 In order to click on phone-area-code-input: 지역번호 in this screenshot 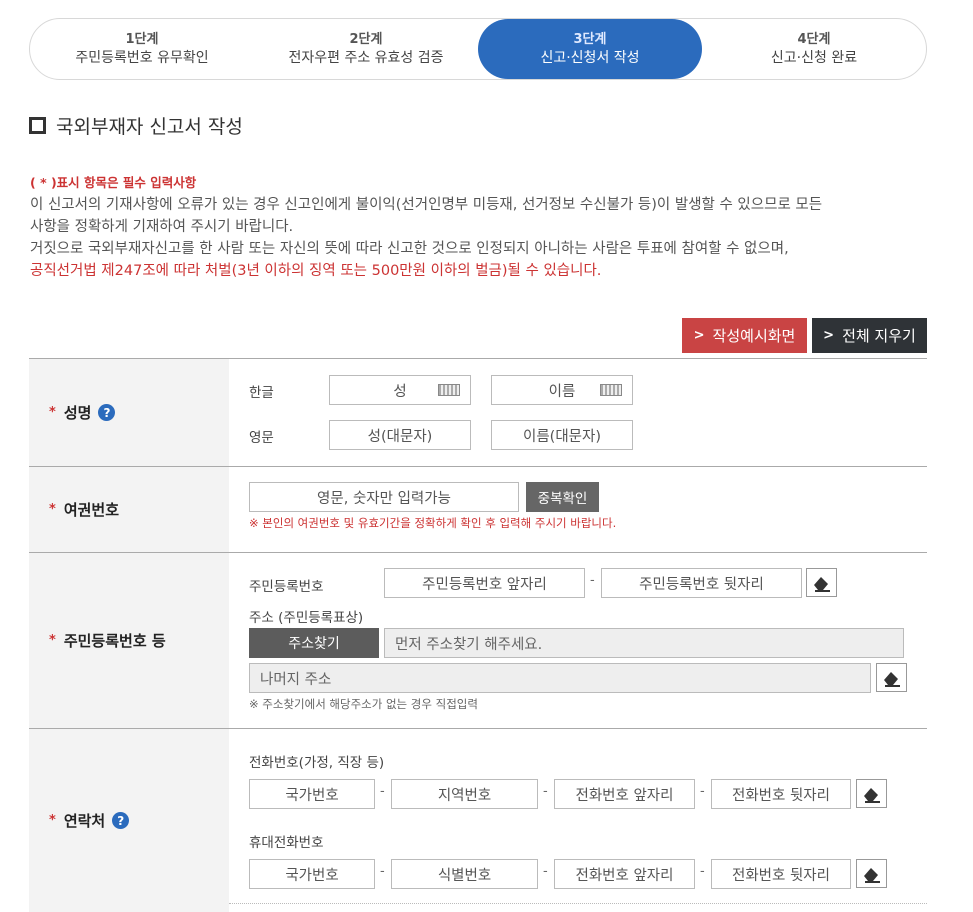, I will do `click(464, 794)`.